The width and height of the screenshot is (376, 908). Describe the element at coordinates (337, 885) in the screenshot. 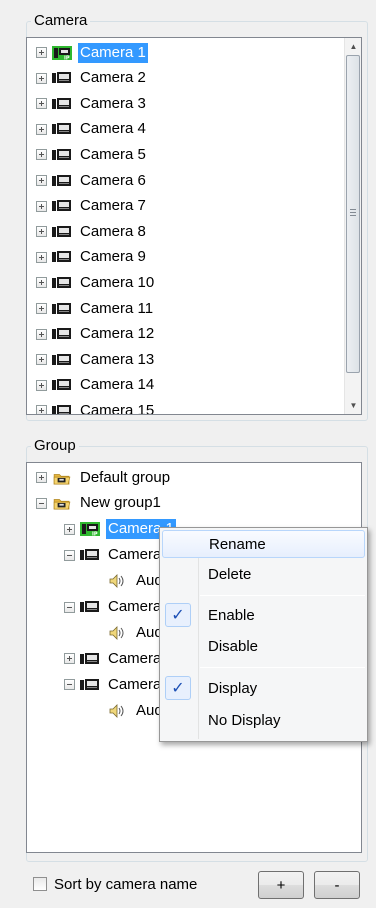

I see `remove-button: -` at that location.